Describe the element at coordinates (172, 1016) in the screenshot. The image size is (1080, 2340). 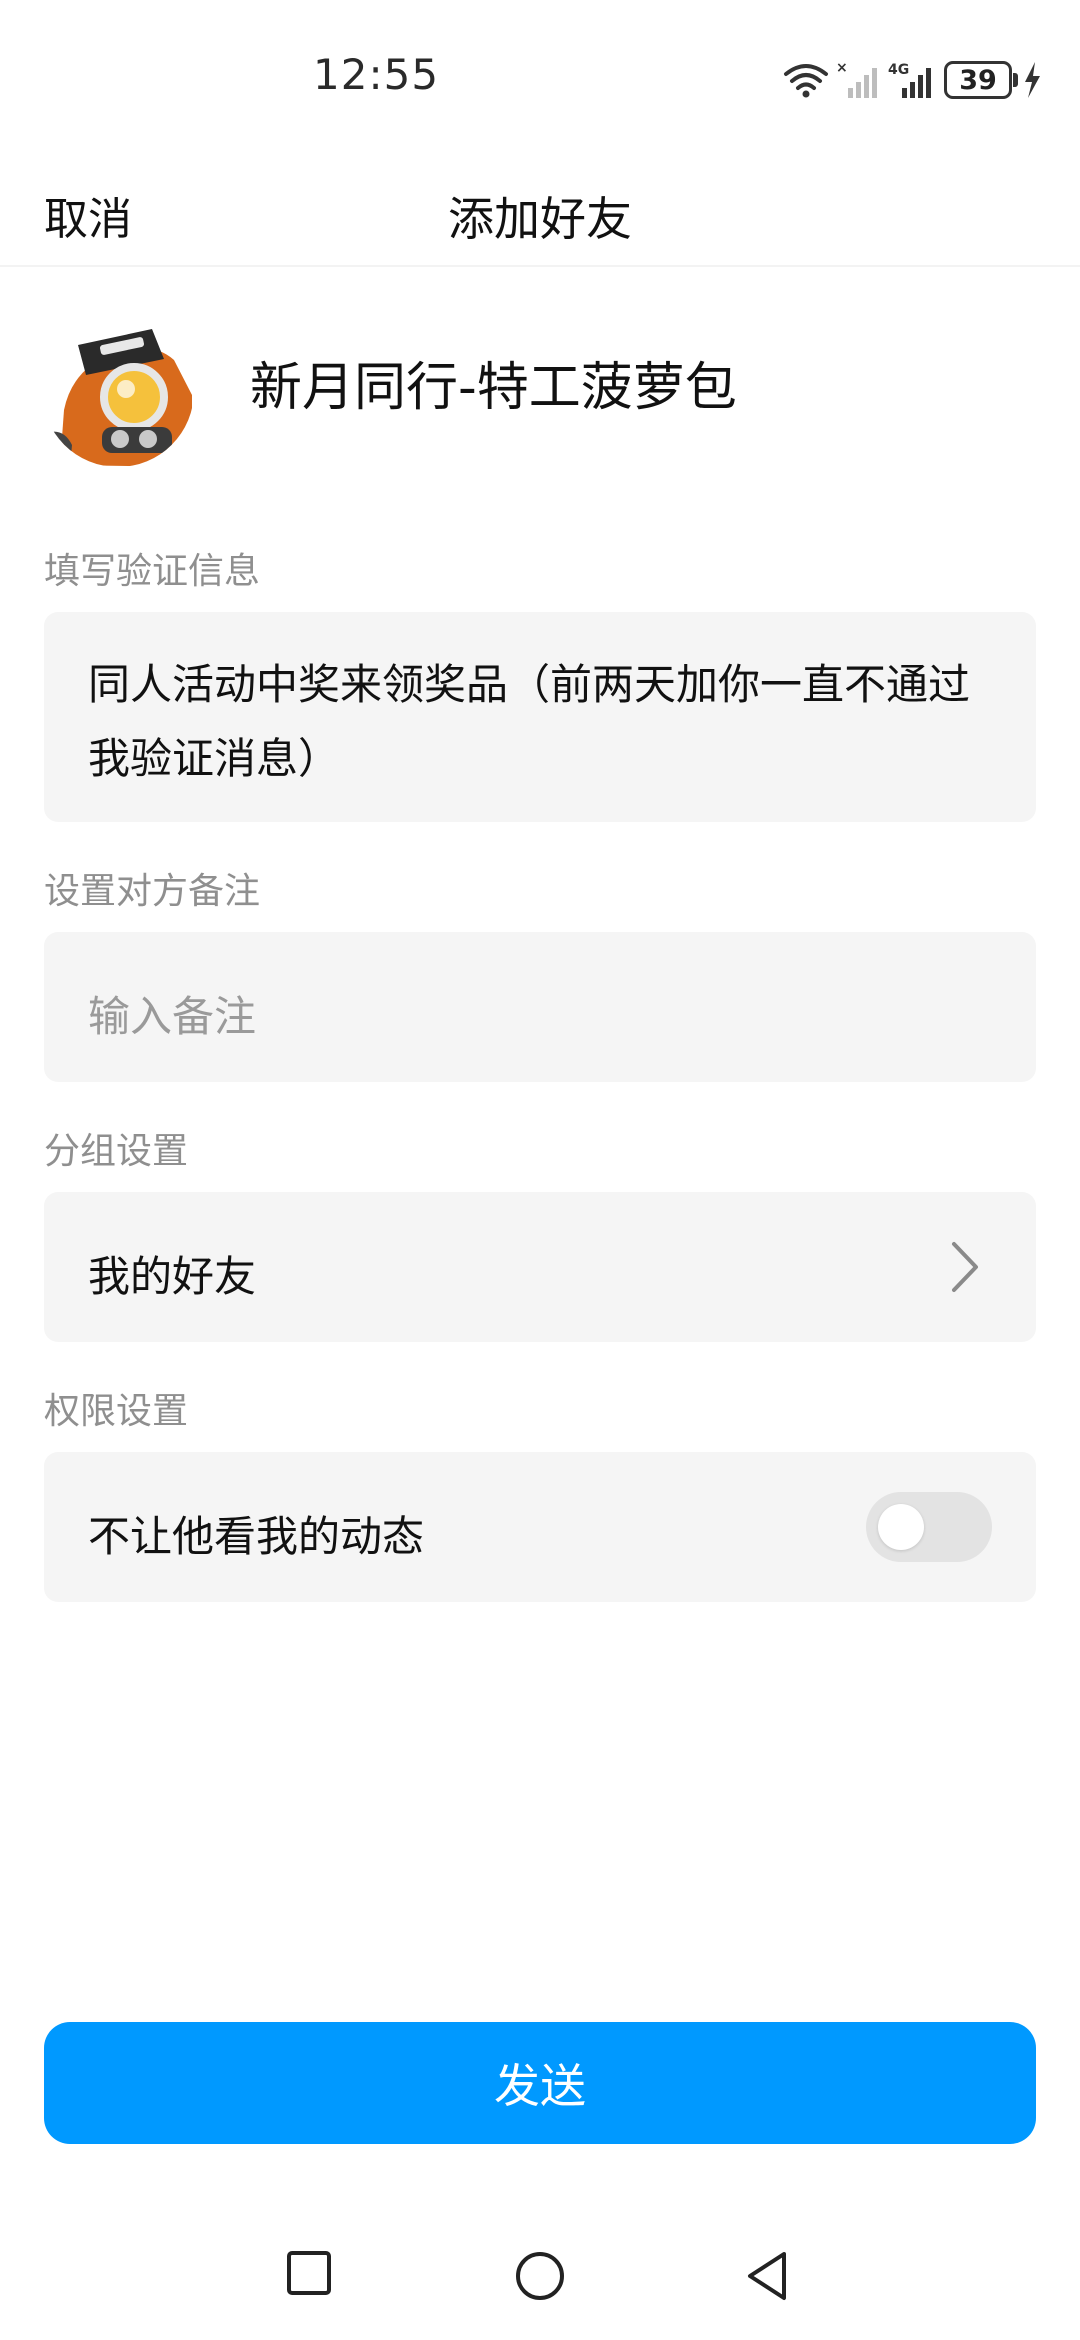
I see `remark-placeholder: 输入备注` at that location.